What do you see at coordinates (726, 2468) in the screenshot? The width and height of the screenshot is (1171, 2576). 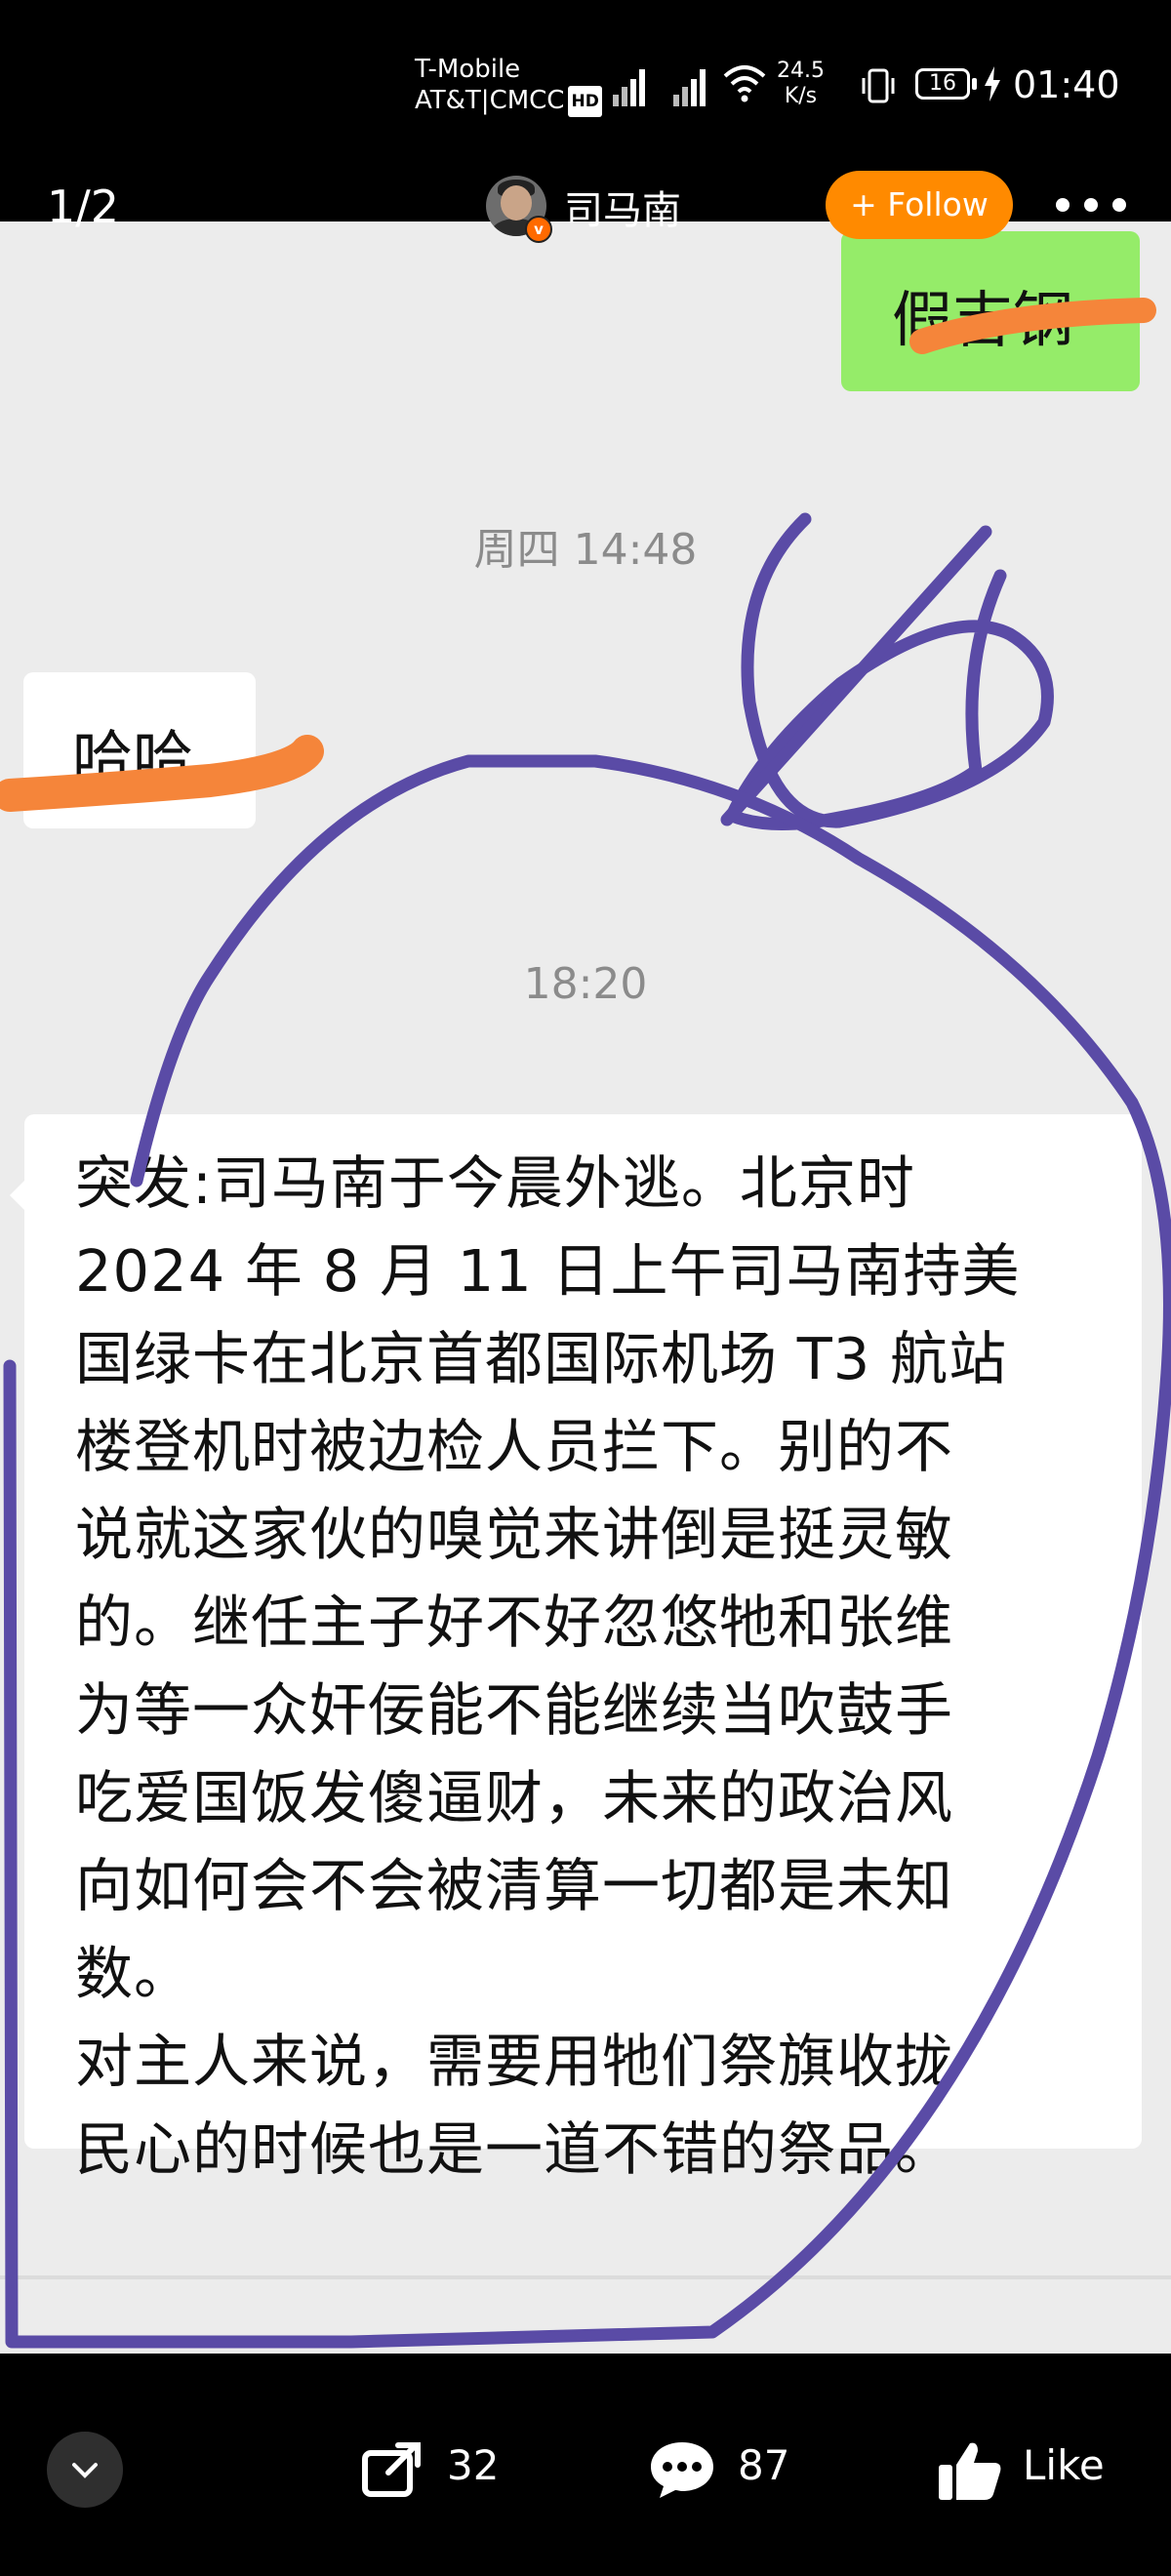 I see `comment-button: 87` at bounding box center [726, 2468].